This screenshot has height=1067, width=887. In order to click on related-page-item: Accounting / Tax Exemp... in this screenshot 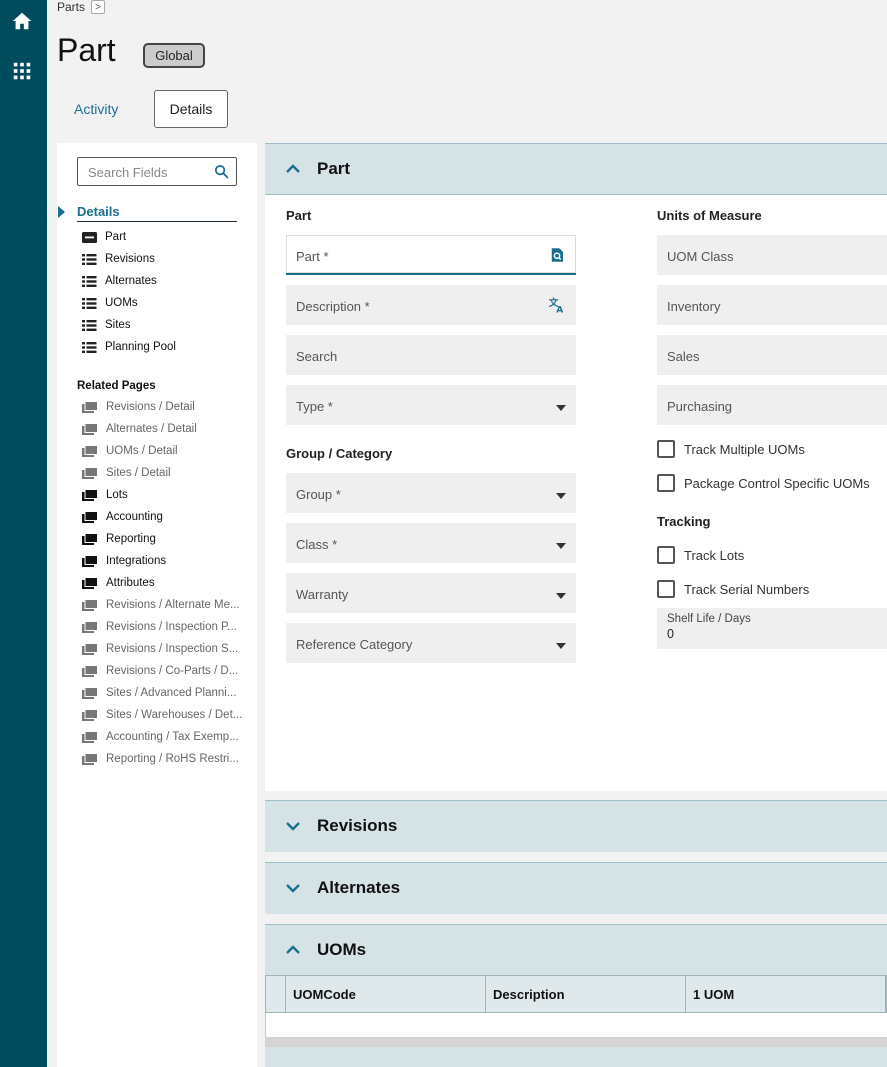, I will do `click(160, 737)`.